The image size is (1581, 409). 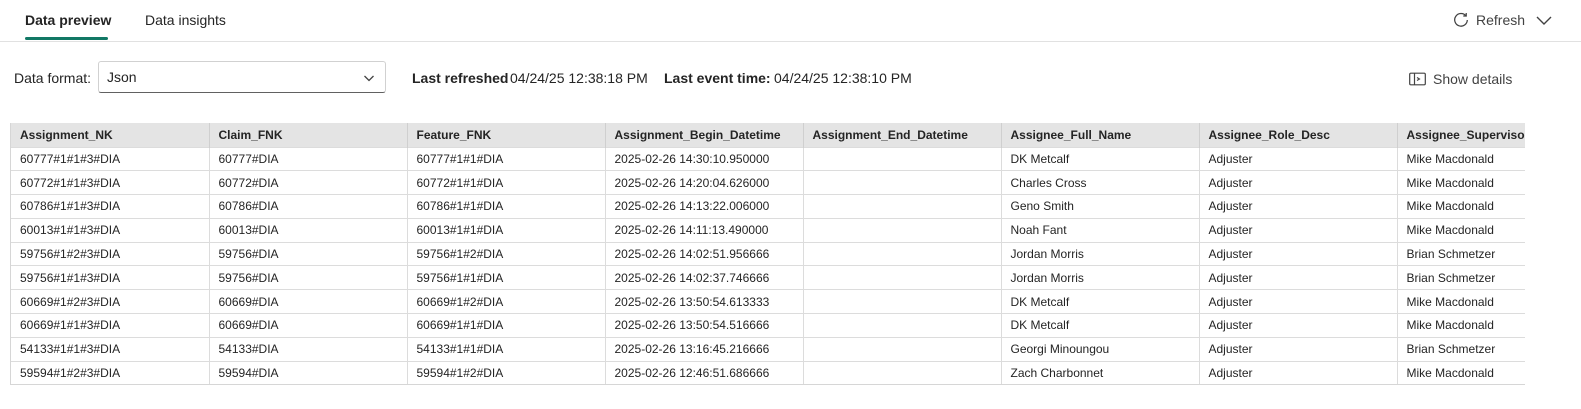 I want to click on table-cell: 59594#DIA, so click(x=308, y=372).